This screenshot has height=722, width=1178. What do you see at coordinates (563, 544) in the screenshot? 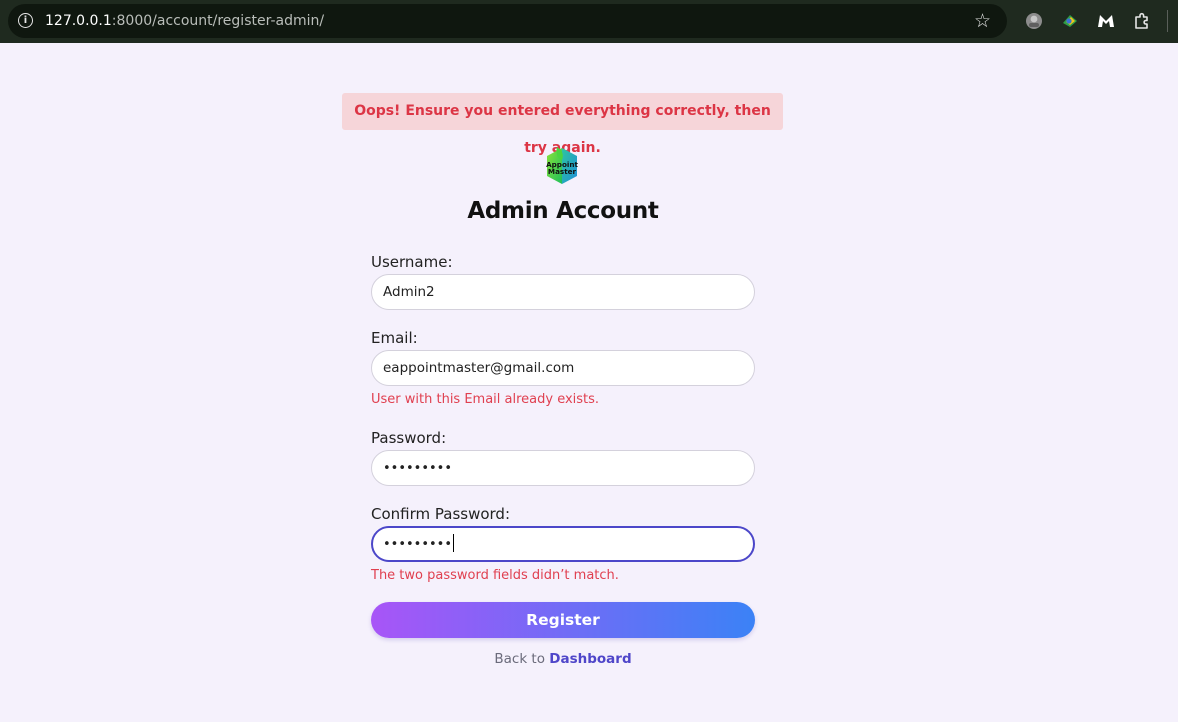
I see `confirm-password-input: •••••••••` at bounding box center [563, 544].